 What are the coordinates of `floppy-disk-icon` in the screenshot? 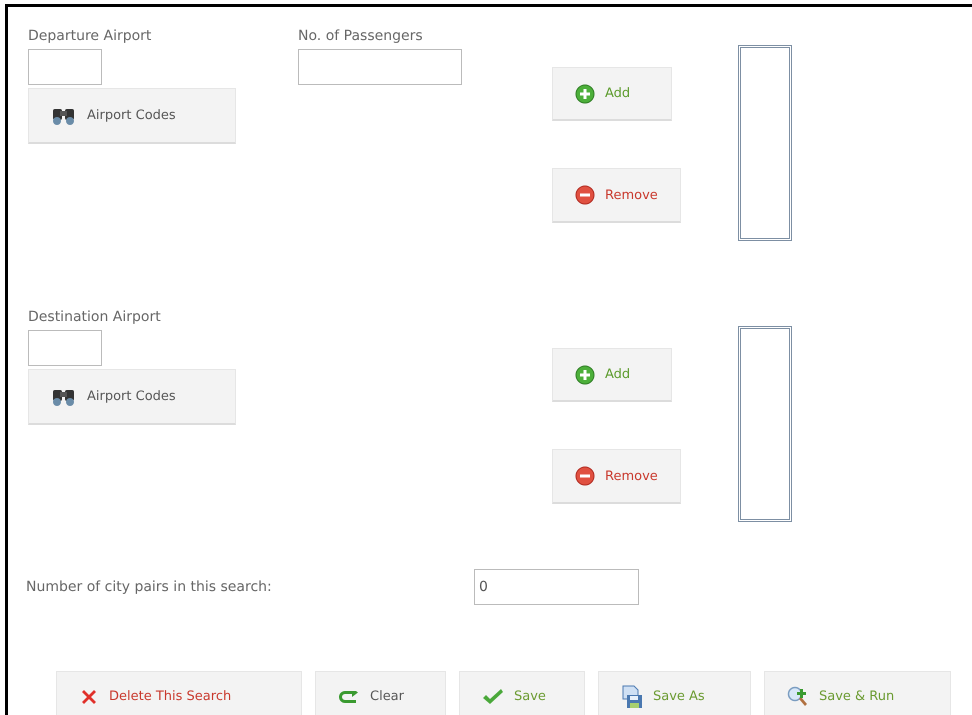 It's located at (632, 696).